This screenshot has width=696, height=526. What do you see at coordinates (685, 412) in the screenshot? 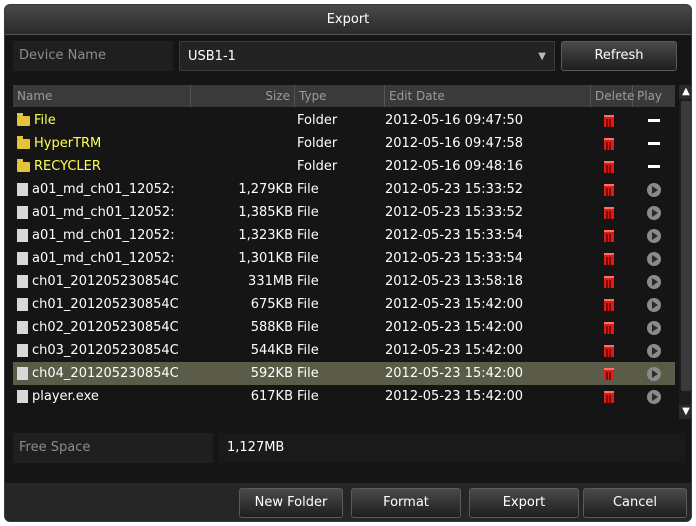
I see `scroll-down-icon: ▼` at bounding box center [685, 412].